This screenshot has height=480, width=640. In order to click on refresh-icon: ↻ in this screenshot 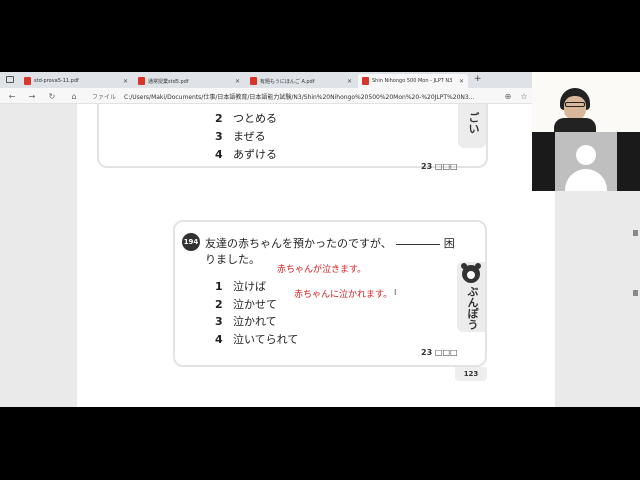, I will do `click(52, 96)`.